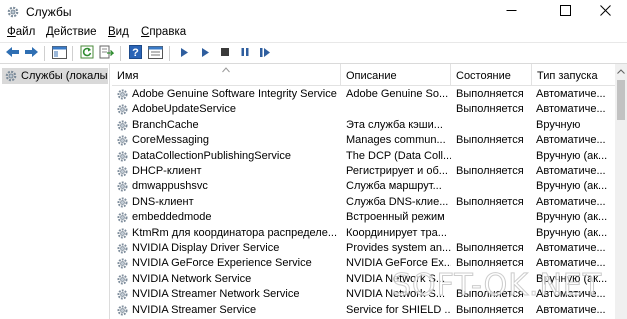  I want to click on menu-action-accel: Д, so click(50, 32).